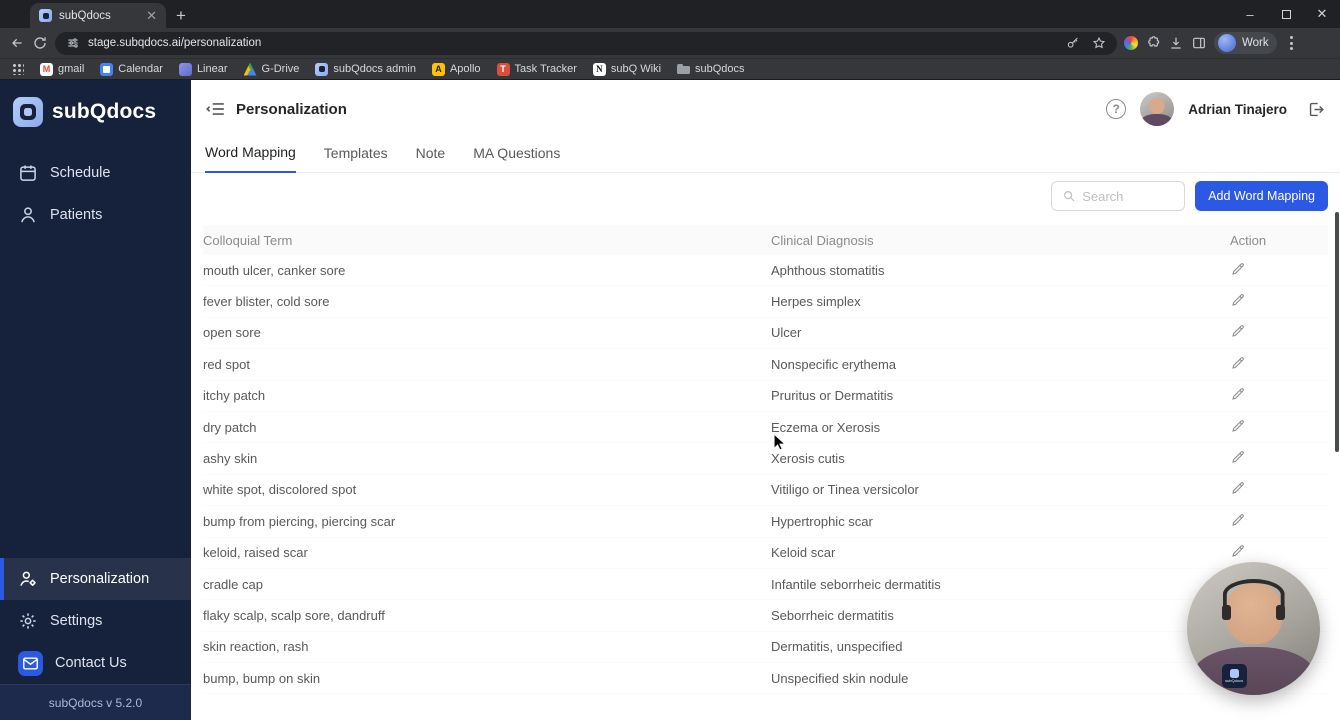  I want to click on window-maximize-button, so click(1286, 14).